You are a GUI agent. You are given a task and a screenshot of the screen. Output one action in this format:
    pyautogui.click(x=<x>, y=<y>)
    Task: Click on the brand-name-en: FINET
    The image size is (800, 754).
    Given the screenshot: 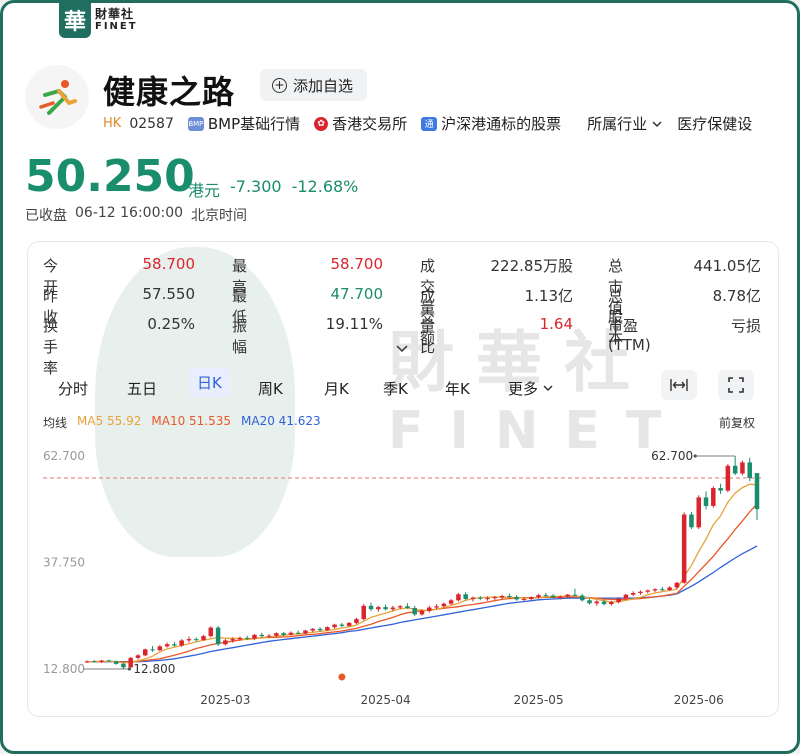 What is the action you would take?
    pyautogui.click(x=116, y=26)
    